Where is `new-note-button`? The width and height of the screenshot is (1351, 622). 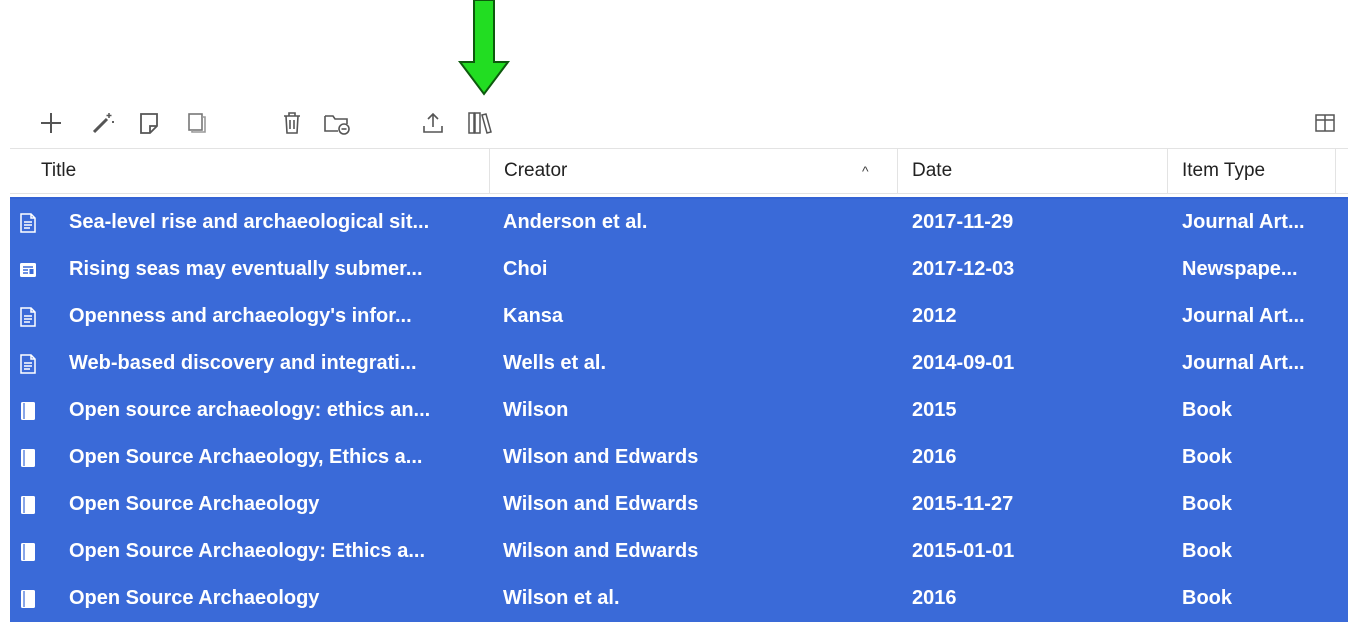
new-note-button is located at coordinates (149, 123).